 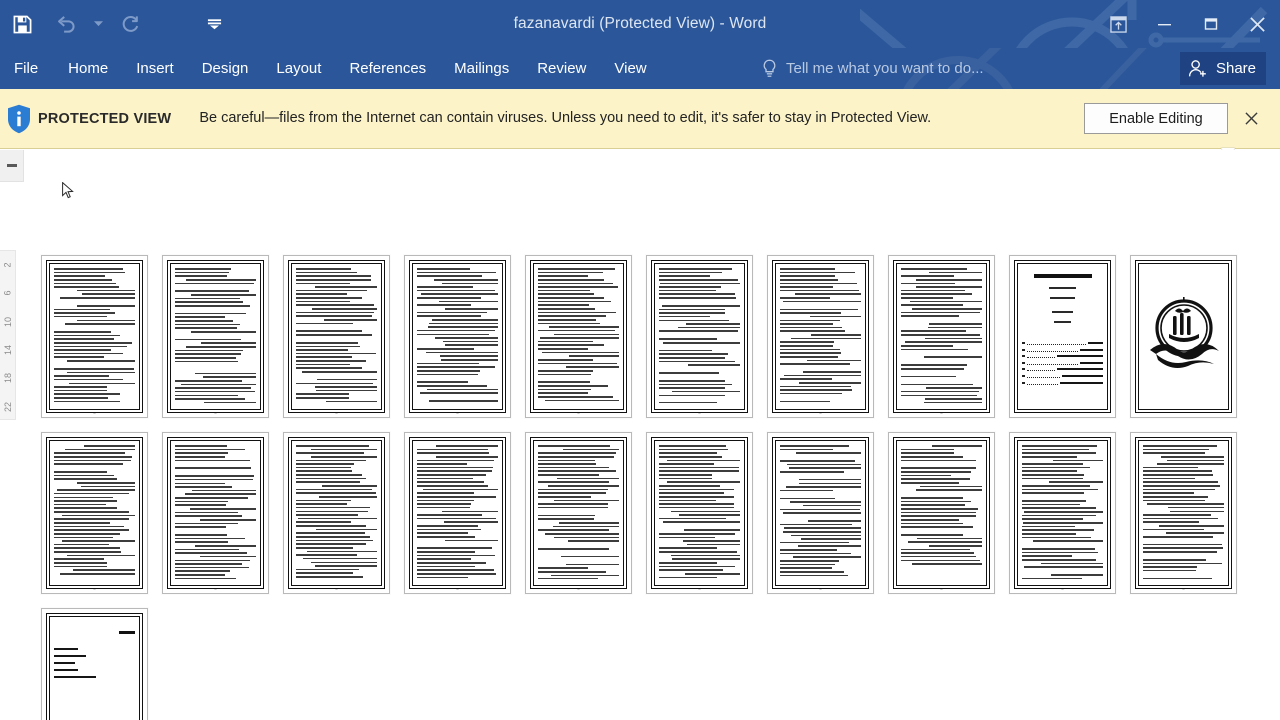 I want to click on info-shield-icon, so click(x=19, y=119).